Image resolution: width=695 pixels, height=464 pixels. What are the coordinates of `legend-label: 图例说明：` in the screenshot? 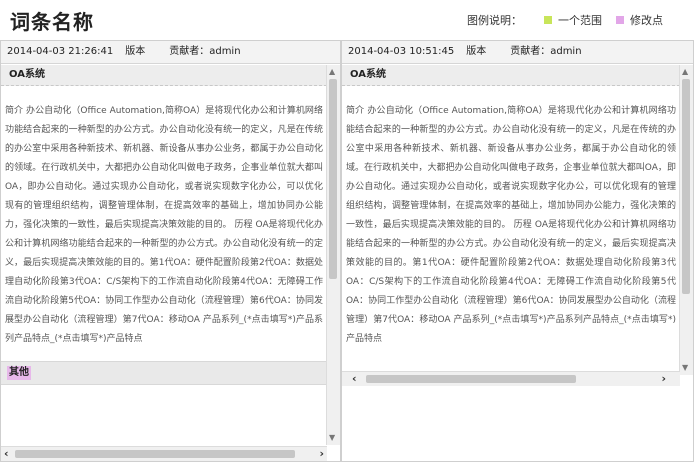 It's located at (494, 20).